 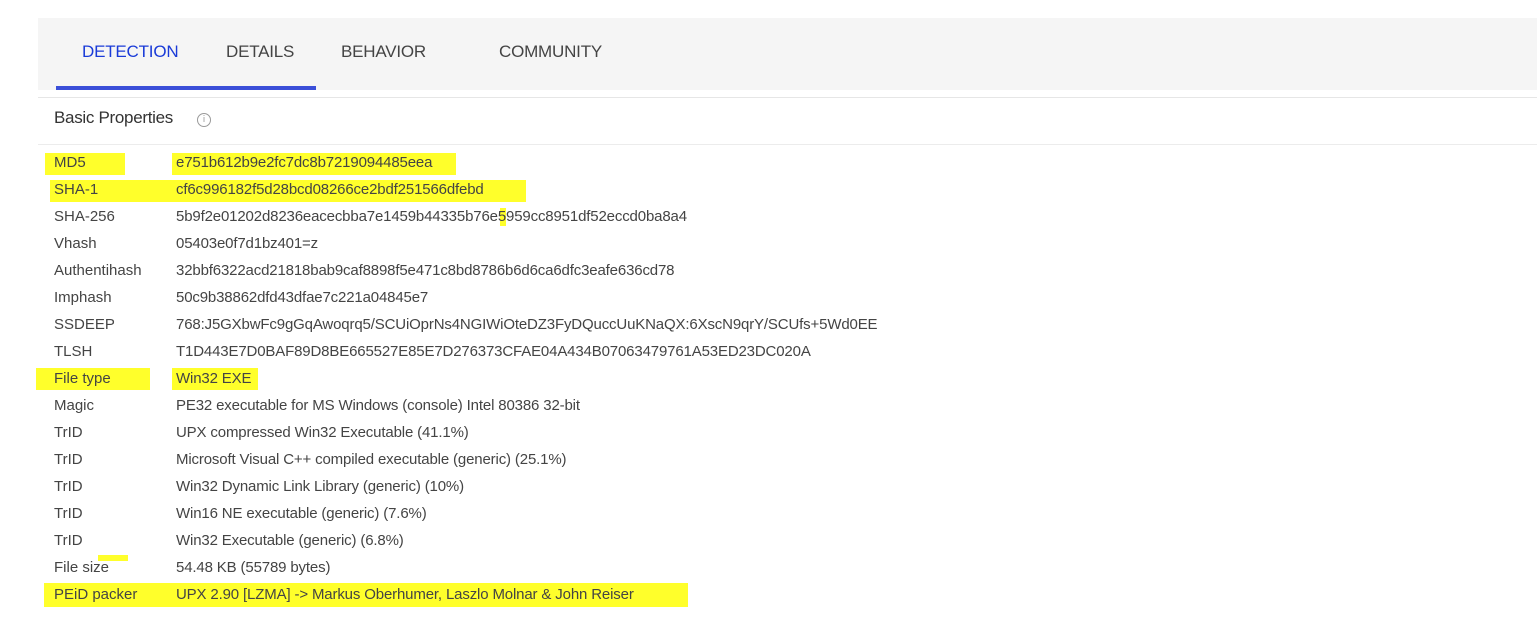 I want to click on property-key: Magic, so click(x=74, y=405).